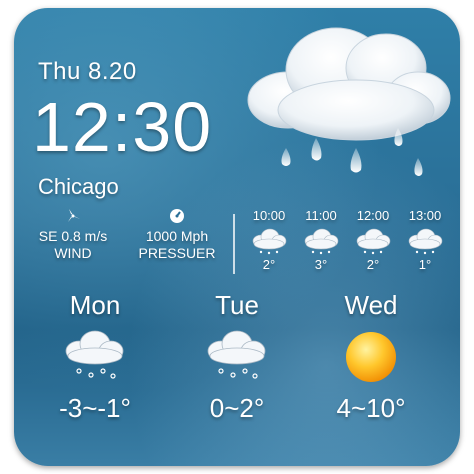 Image resolution: width=474 pixels, height=474 pixels. What do you see at coordinates (425, 215) in the screenshot?
I see `hour-time: 13:00` at bounding box center [425, 215].